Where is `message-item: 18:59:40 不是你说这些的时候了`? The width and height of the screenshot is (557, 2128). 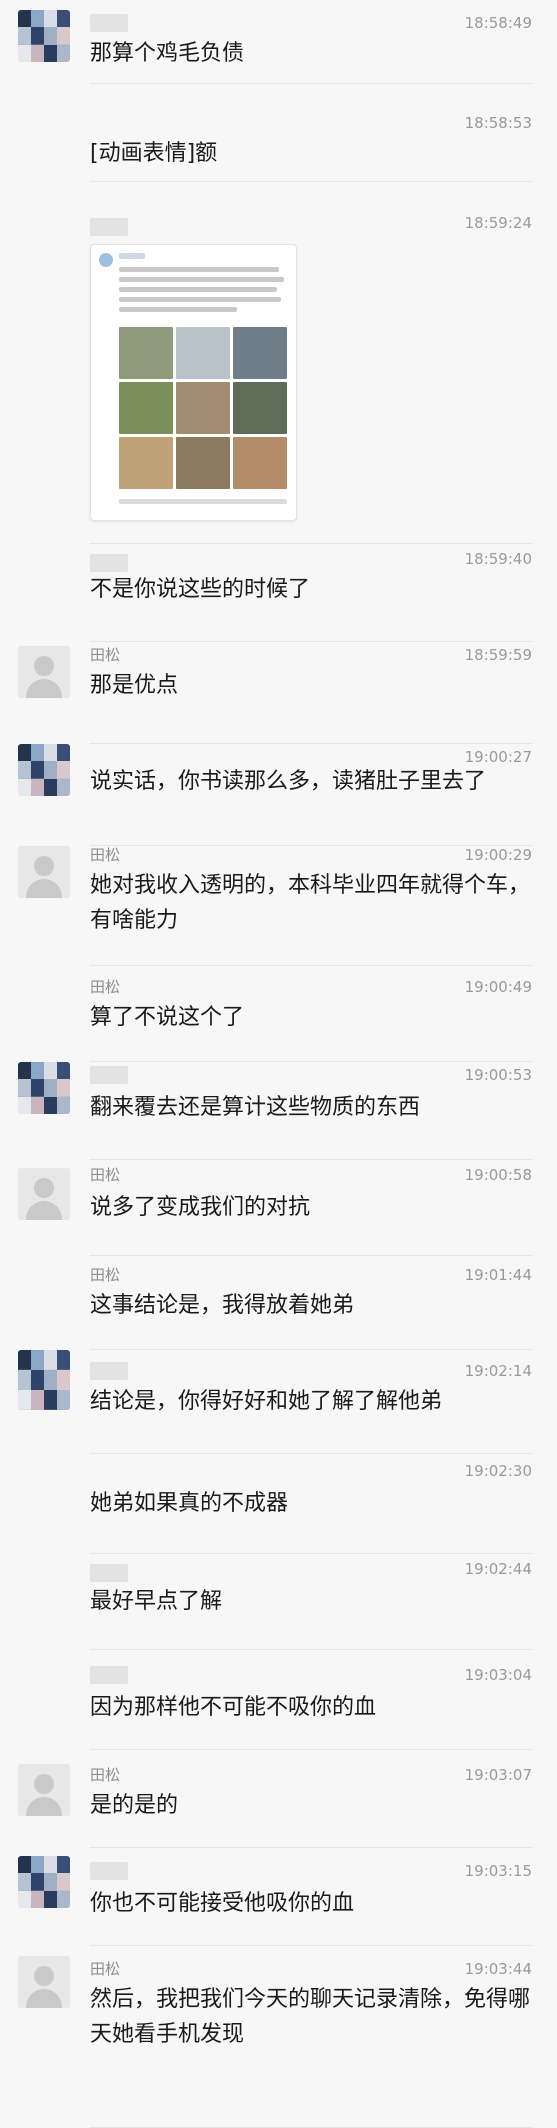
message-item: 18:59:40 不是你说这些的时候了 is located at coordinates (278, 593).